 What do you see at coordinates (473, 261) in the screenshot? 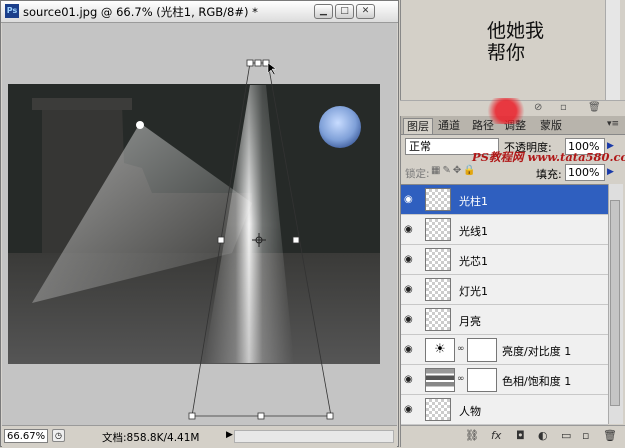
I see `layer-name: 光芯1` at bounding box center [473, 261].